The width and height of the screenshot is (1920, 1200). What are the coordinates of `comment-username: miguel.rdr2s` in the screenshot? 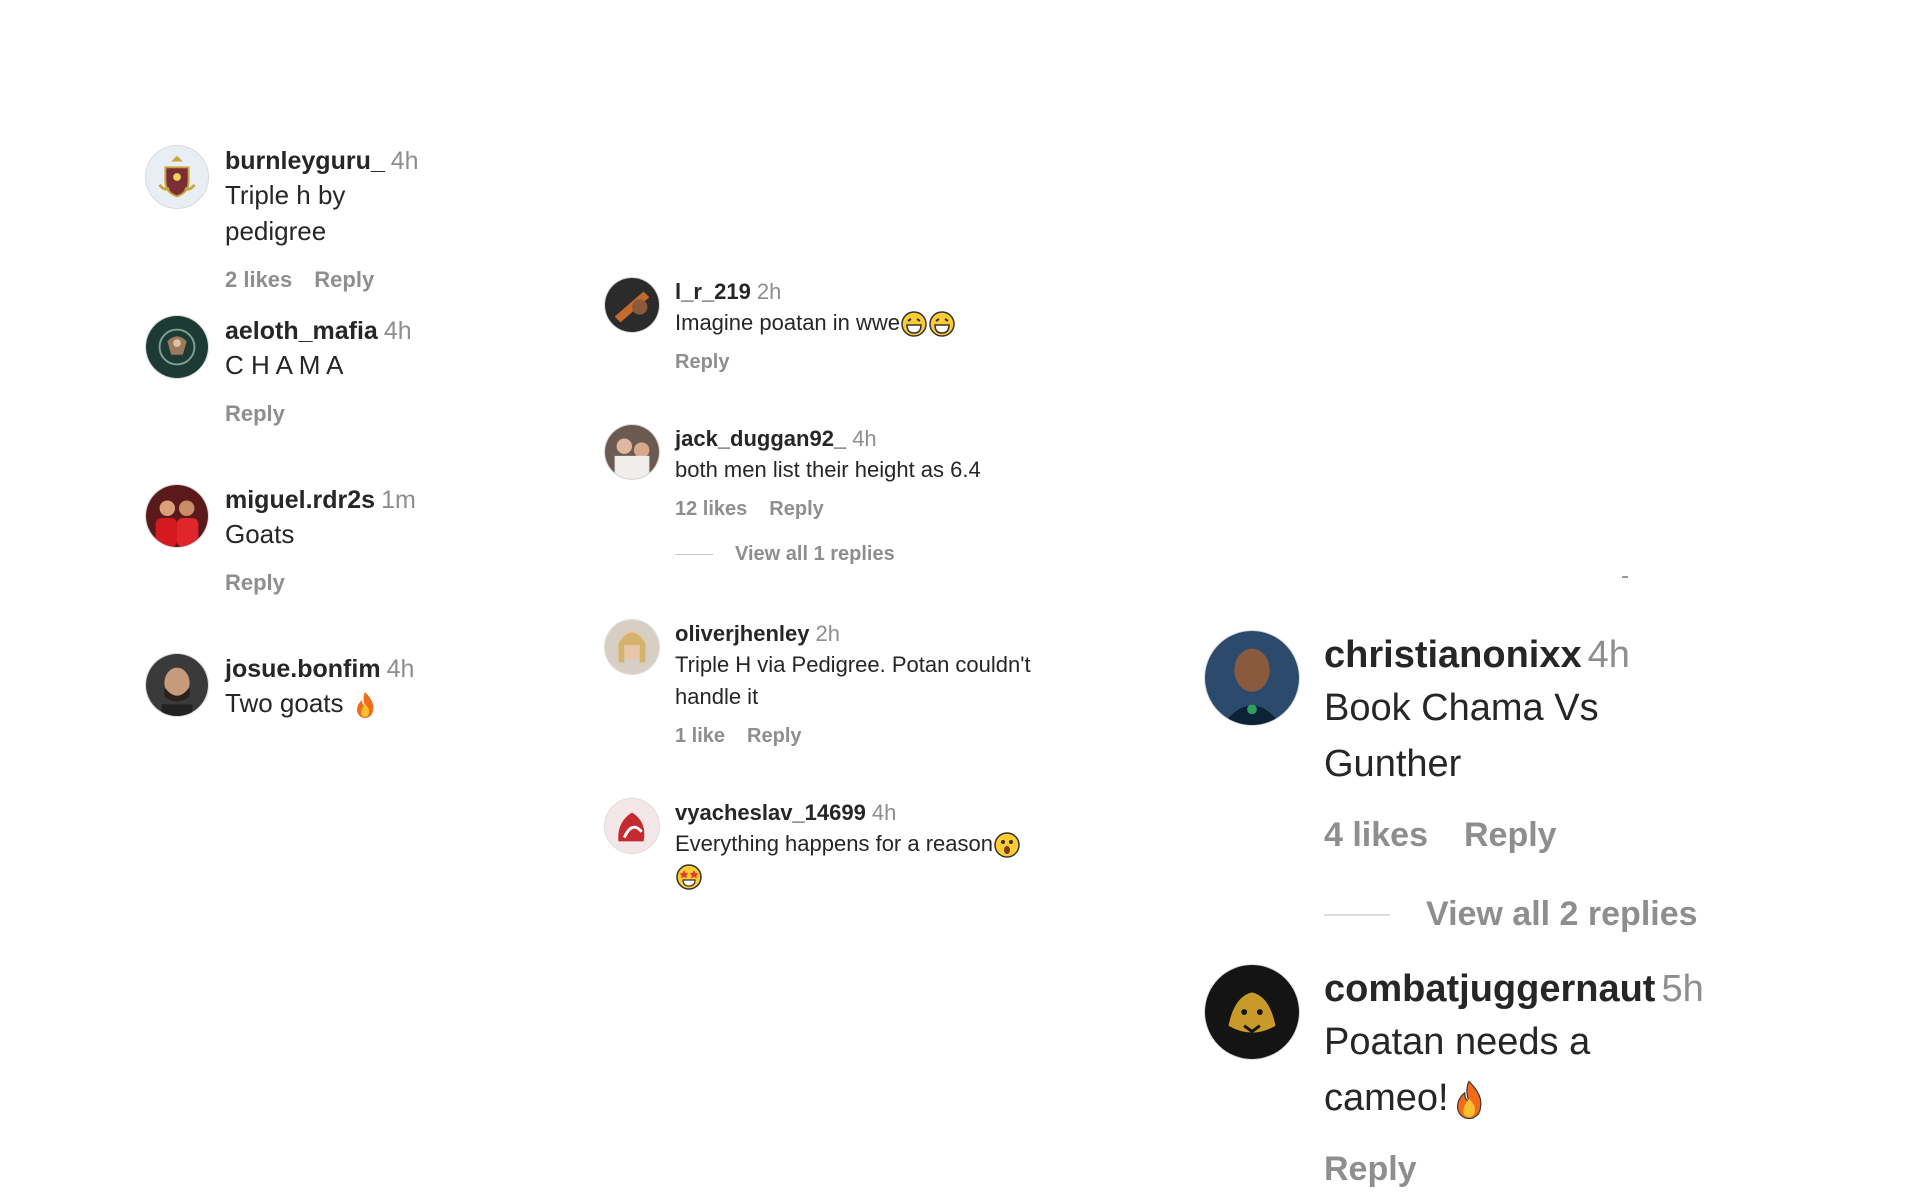 It's located at (300, 500).